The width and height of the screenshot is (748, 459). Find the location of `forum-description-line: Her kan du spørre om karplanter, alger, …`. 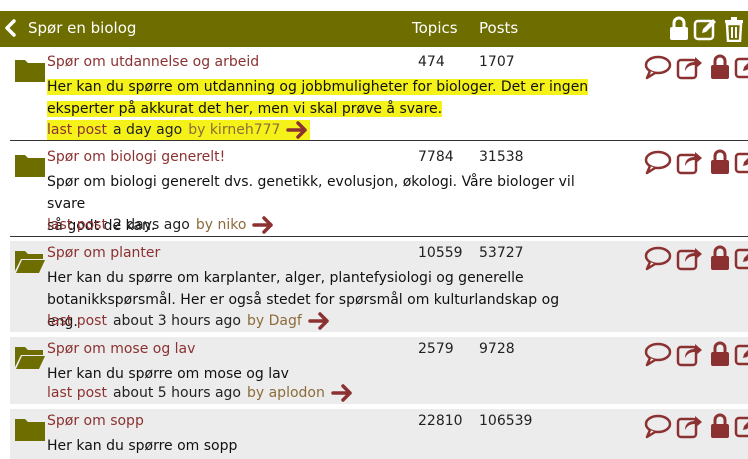

forum-description-line: Her kan du spørre om karplanter, alger, … is located at coordinates (285, 278).